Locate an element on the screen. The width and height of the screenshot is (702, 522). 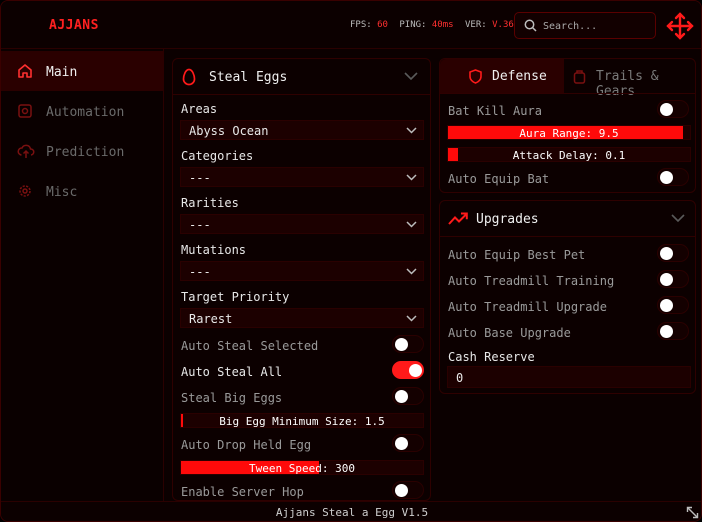
cash-reserve-value: 0 is located at coordinates (460, 378).